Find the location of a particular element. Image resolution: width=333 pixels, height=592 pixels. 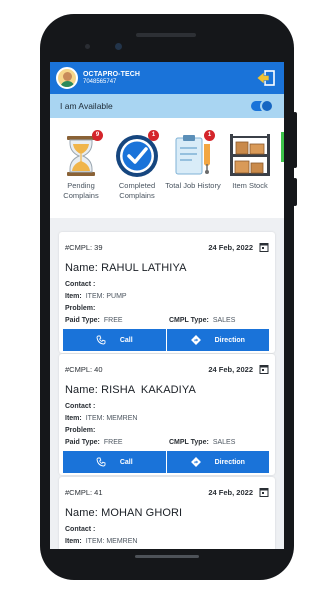

availability-bar: I am Available is located at coordinates (167, 106).